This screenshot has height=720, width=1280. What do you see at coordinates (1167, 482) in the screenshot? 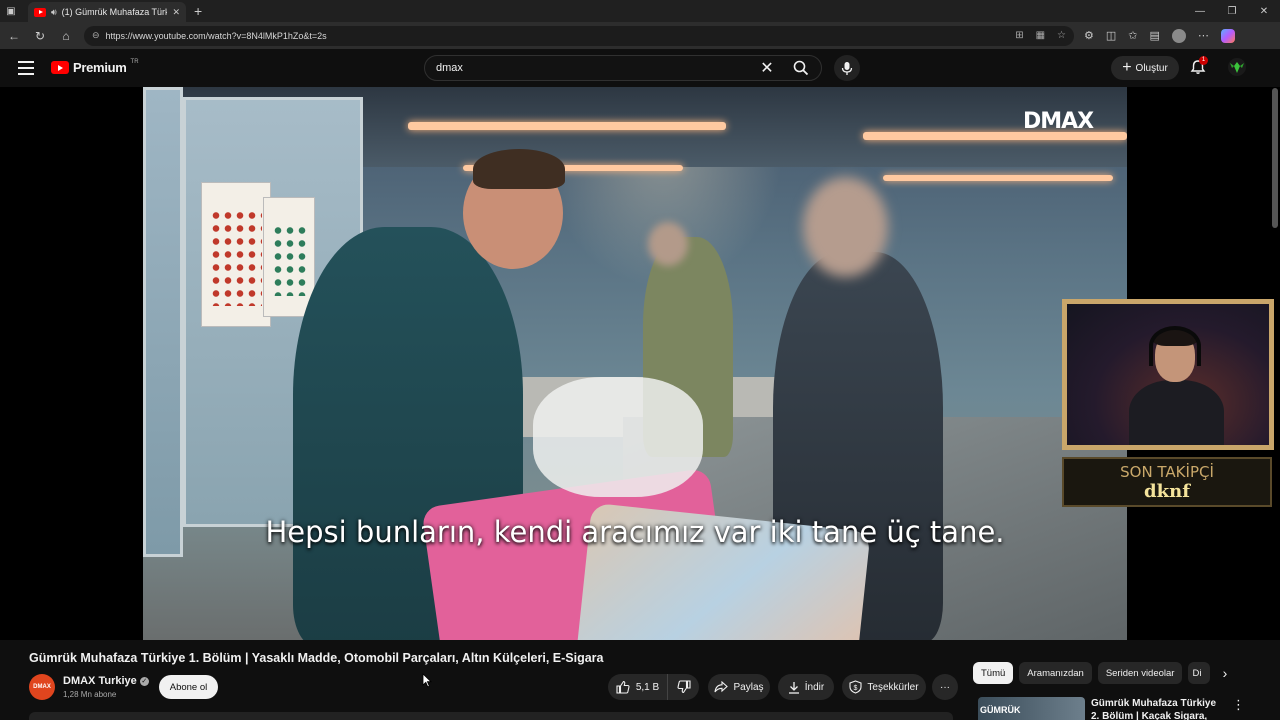
I see `last-follower-panel: SON TAKİPÇİ dknf` at bounding box center [1167, 482].